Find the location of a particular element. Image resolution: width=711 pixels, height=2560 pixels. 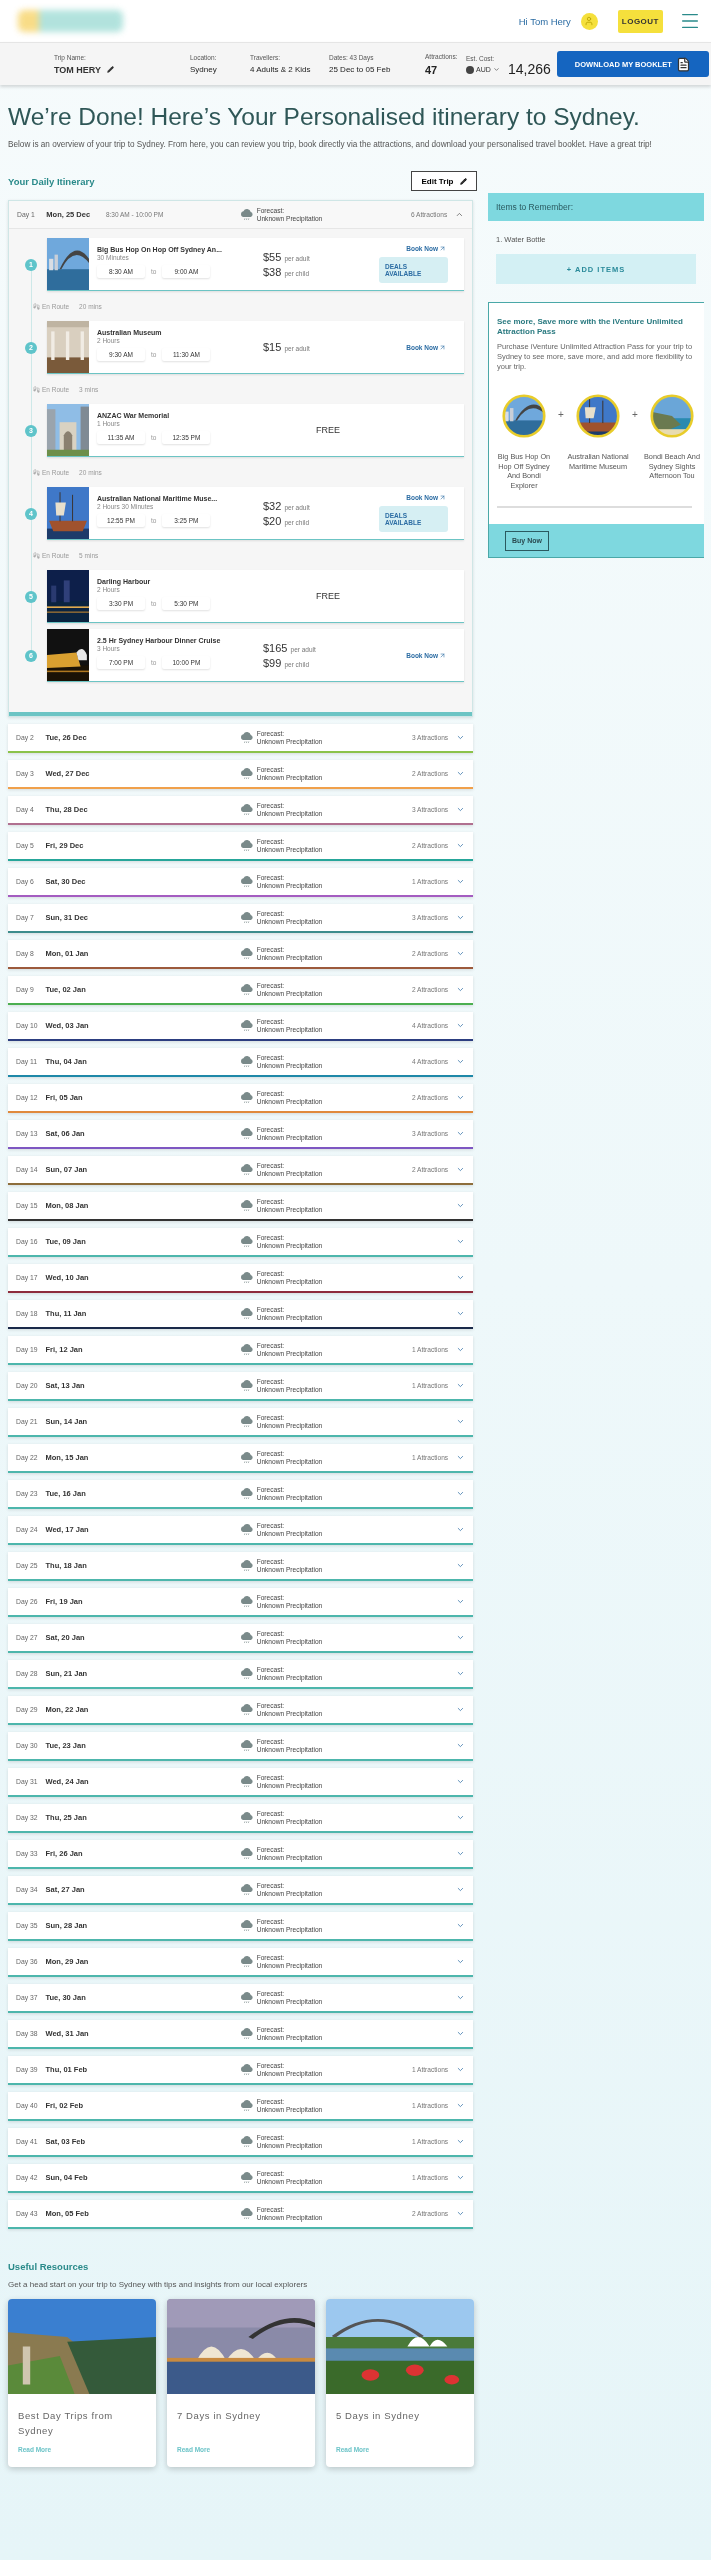

document-icon is located at coordinates (683, 64).